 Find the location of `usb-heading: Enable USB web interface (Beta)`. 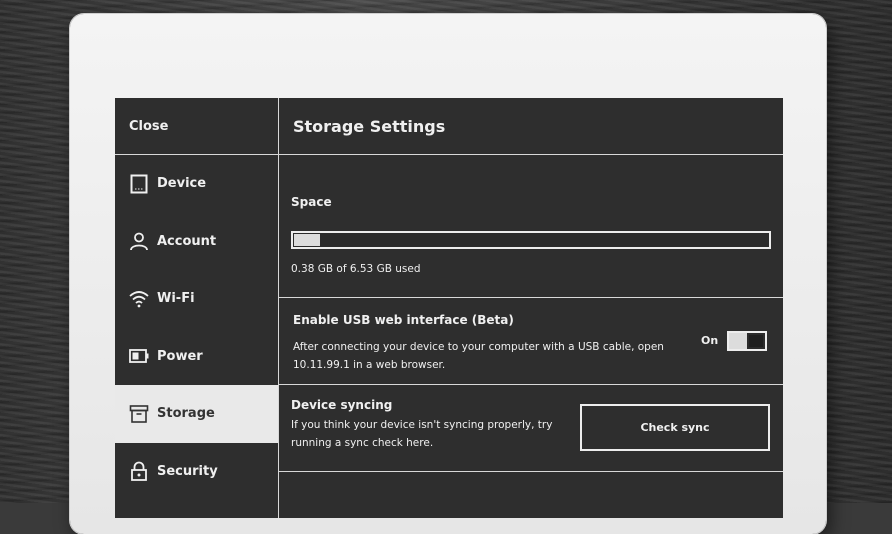

usb-heading: Enable USB web interface (Beta) is located at coordinates (403, 320).